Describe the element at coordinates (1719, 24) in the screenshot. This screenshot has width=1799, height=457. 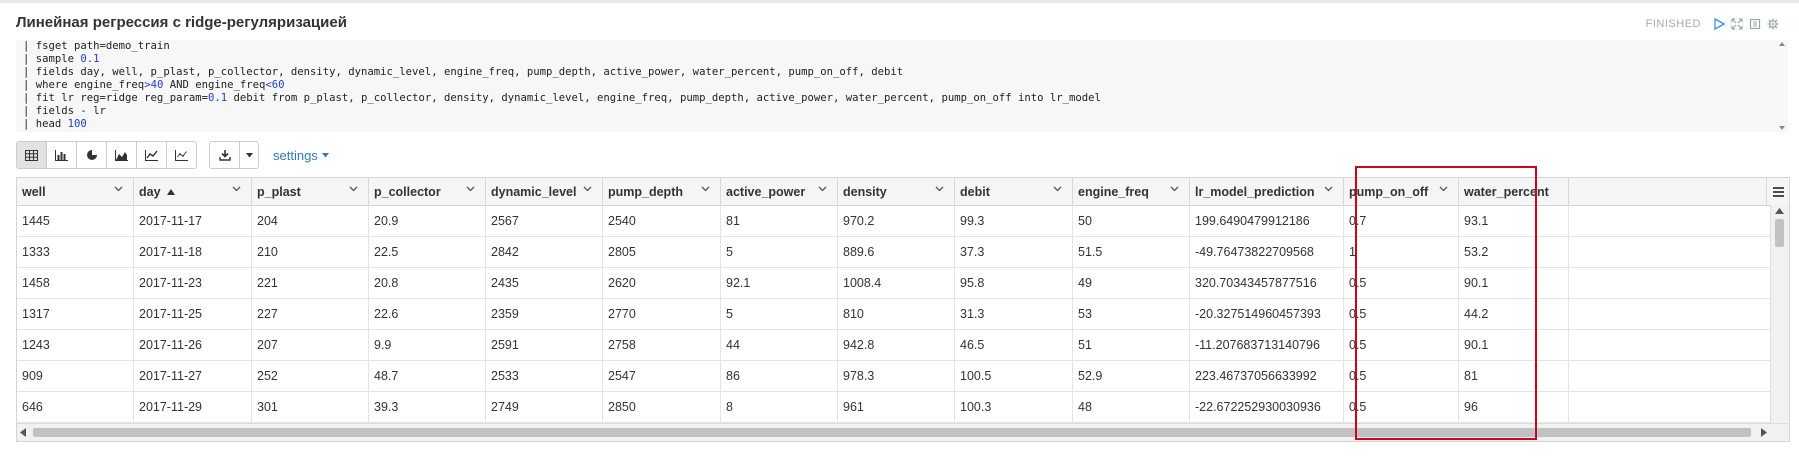
I see `run-icon` at that location.